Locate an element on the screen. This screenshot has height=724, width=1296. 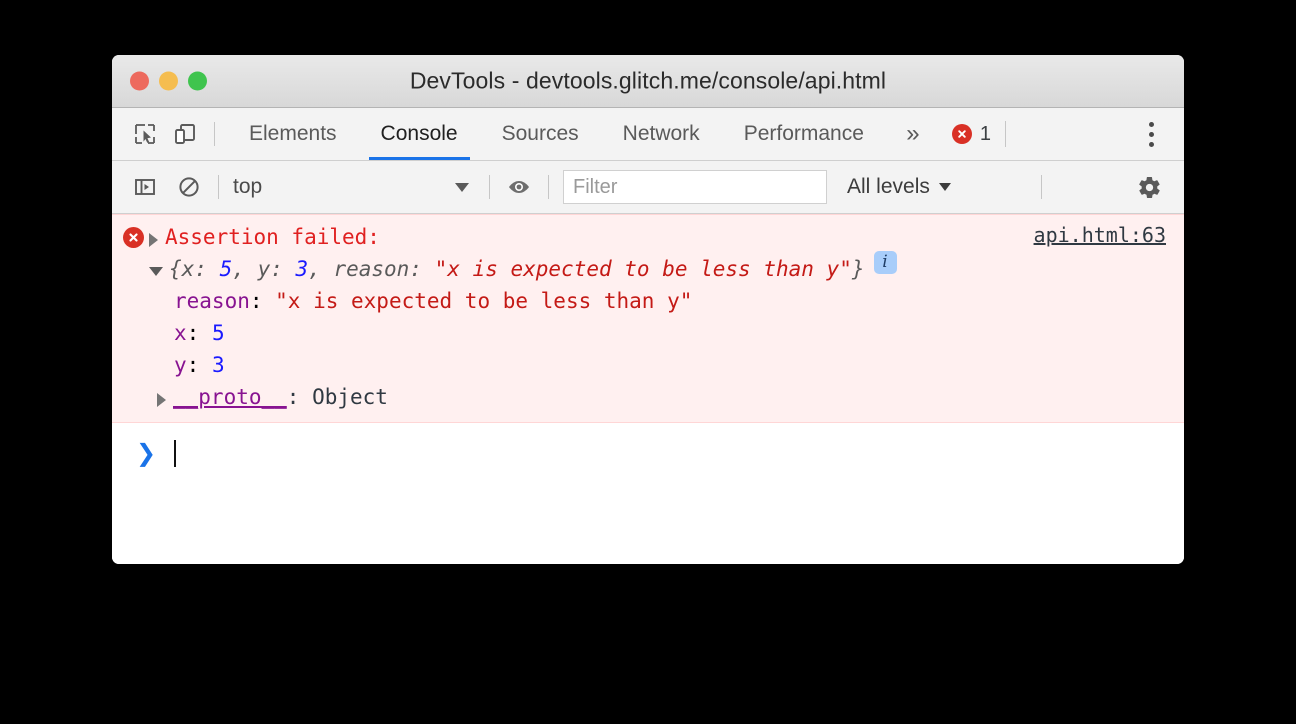
tab-console: Console is located at coordinates (419, 134).